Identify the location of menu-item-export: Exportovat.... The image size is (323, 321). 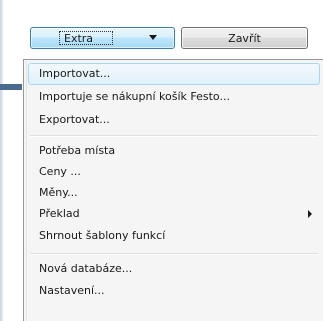
(174, 120).